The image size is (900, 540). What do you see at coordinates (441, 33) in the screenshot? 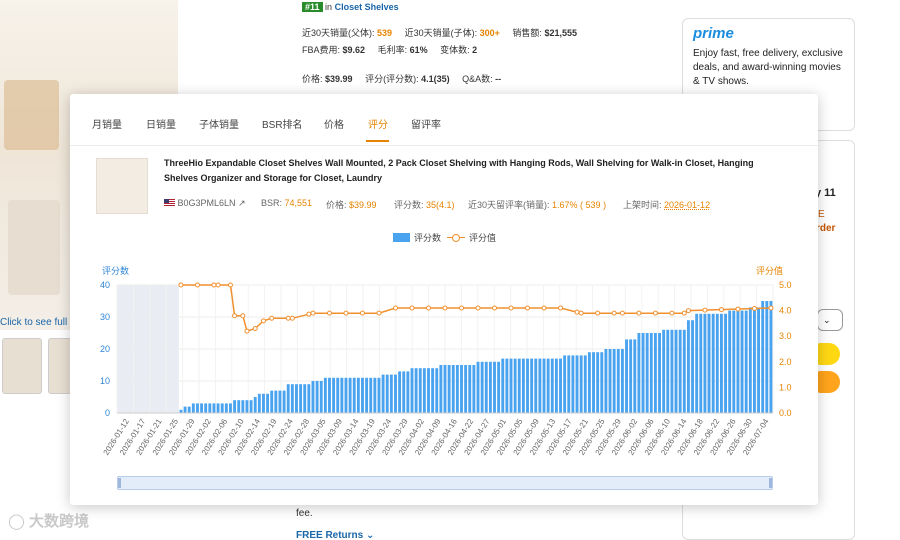
I see `child-sales-label: 近30天销量(子体):` at bounding box center [441, 33].